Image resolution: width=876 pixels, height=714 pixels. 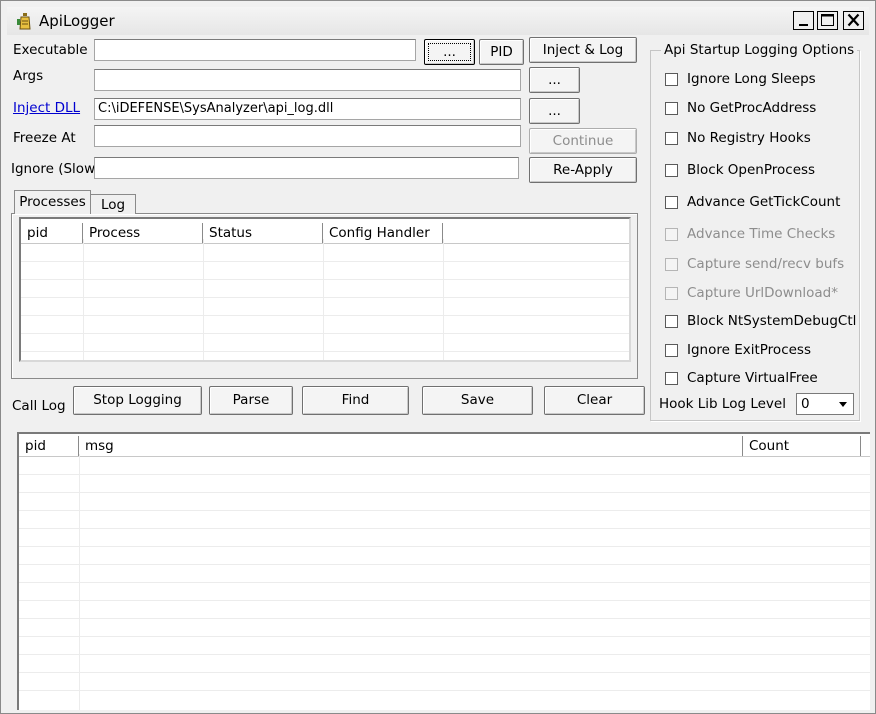 I want to click on hook-level-select: 0, so click(x=825, y=404).